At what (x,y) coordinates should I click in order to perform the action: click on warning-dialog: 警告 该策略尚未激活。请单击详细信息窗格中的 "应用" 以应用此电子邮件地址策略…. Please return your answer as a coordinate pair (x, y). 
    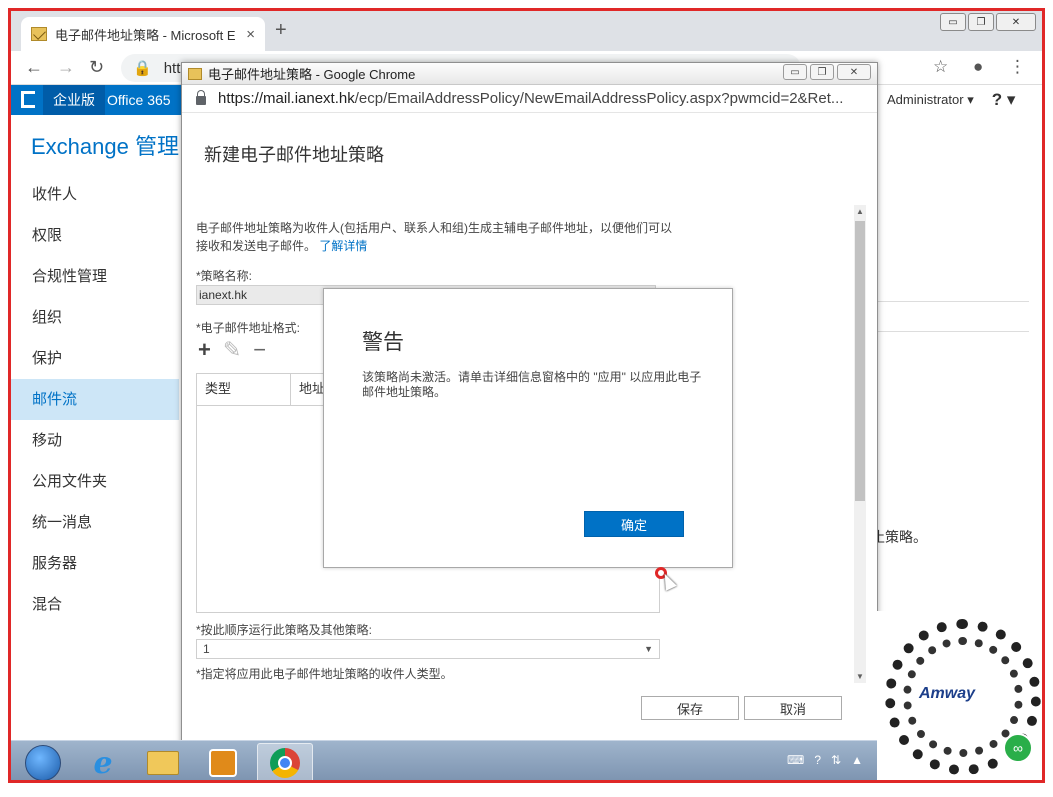
    Looking at the image, I should click on (528, 428).